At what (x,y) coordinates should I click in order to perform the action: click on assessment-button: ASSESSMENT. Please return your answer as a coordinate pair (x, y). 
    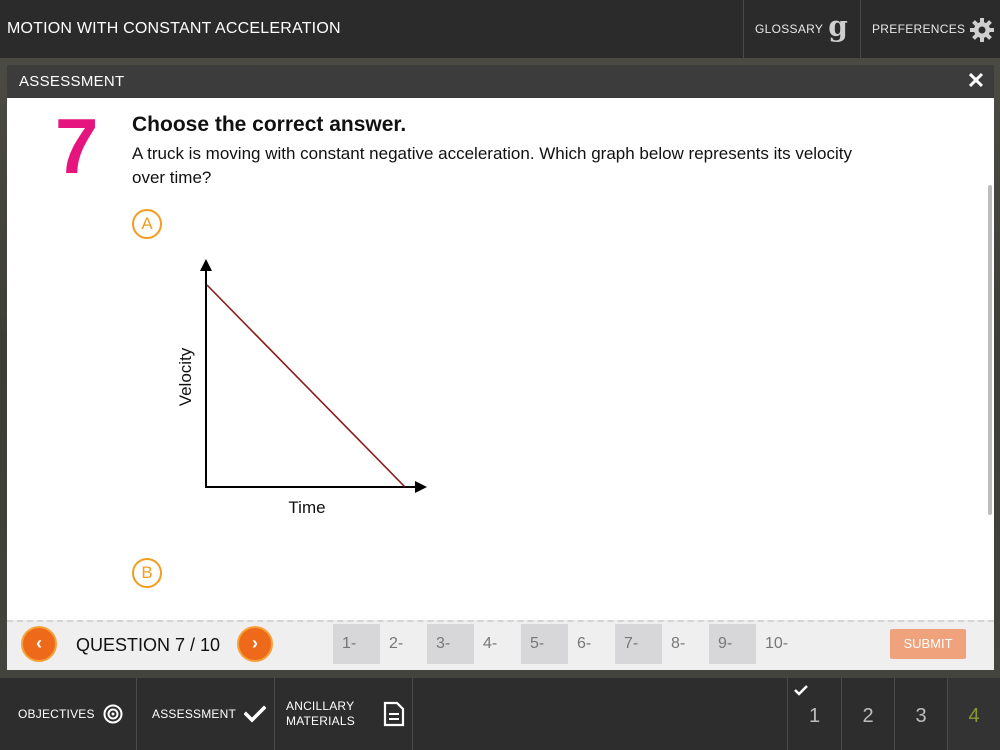
    Looking at the image, I should click on (206, 714).